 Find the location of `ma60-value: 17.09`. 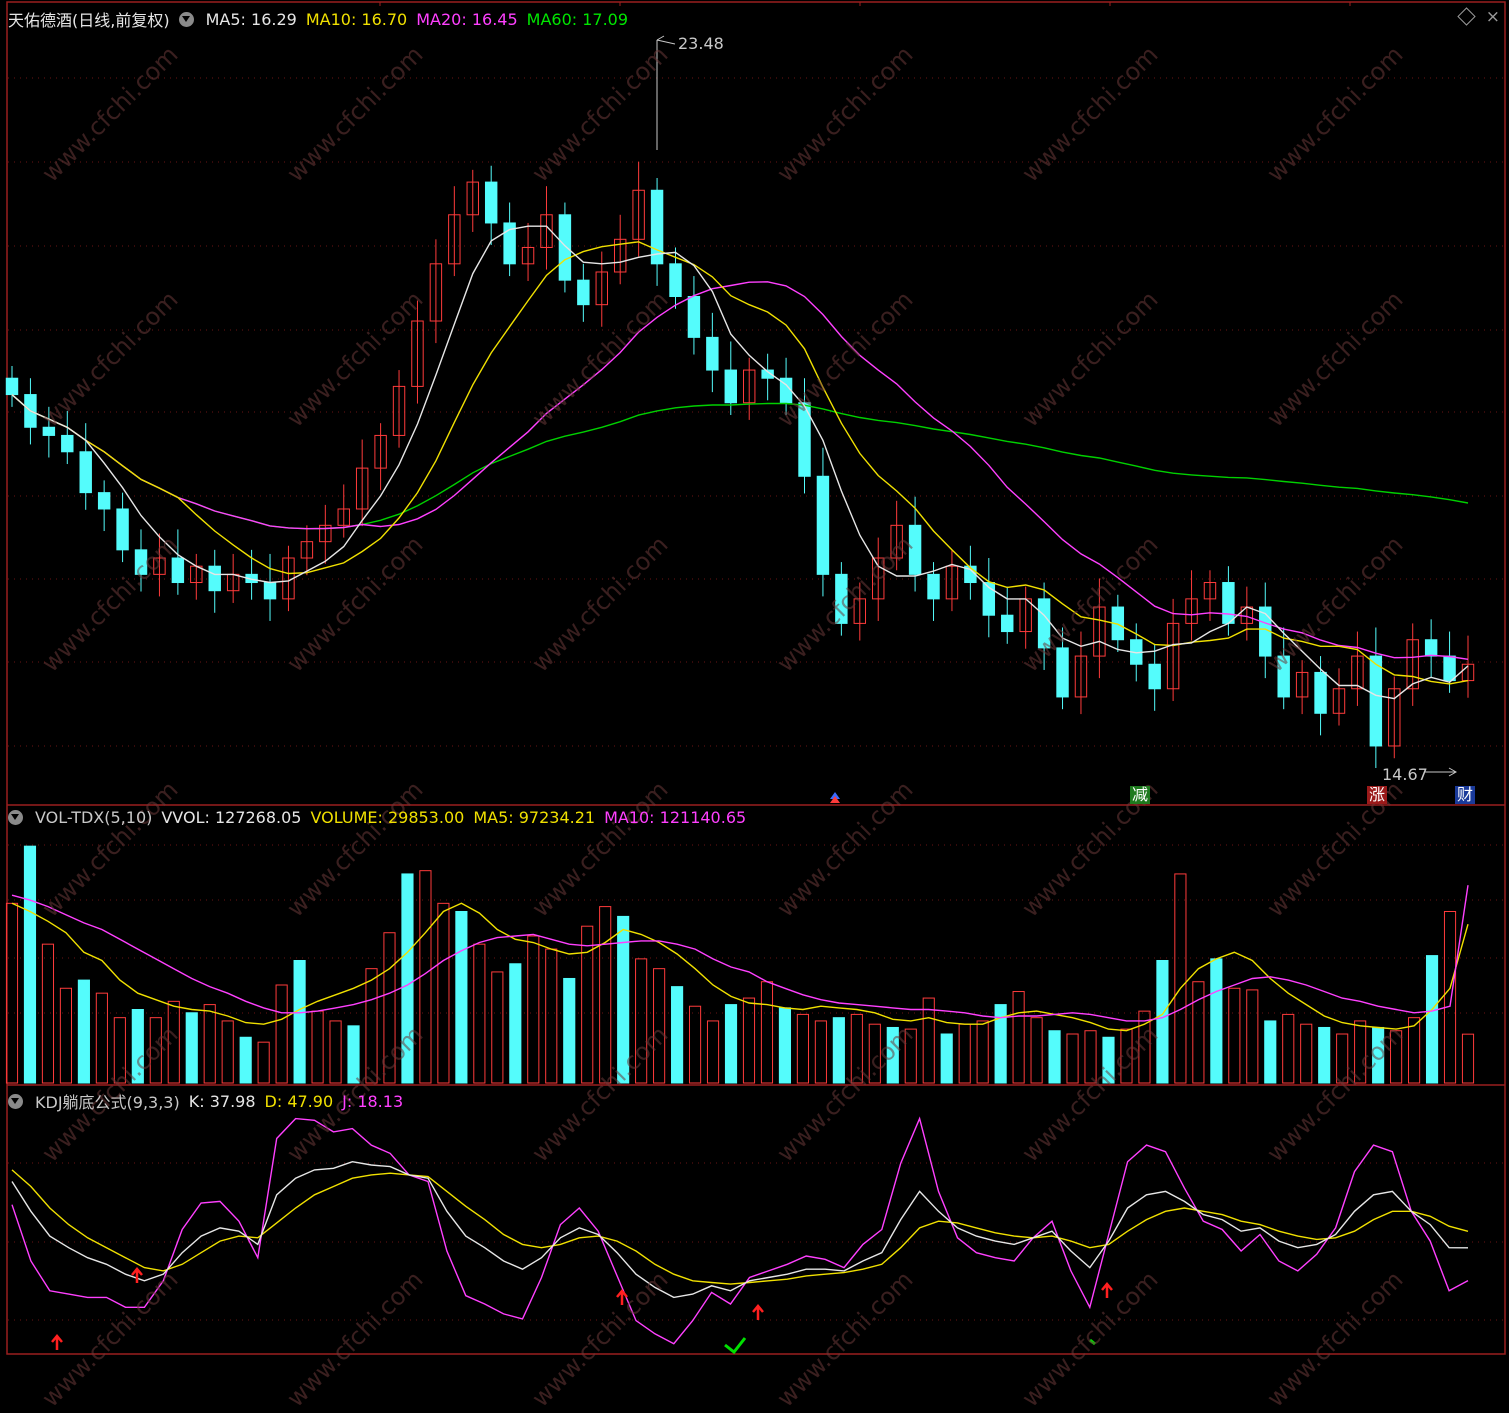

ma60-value: 17.09 is located at coordinates (605, 19).